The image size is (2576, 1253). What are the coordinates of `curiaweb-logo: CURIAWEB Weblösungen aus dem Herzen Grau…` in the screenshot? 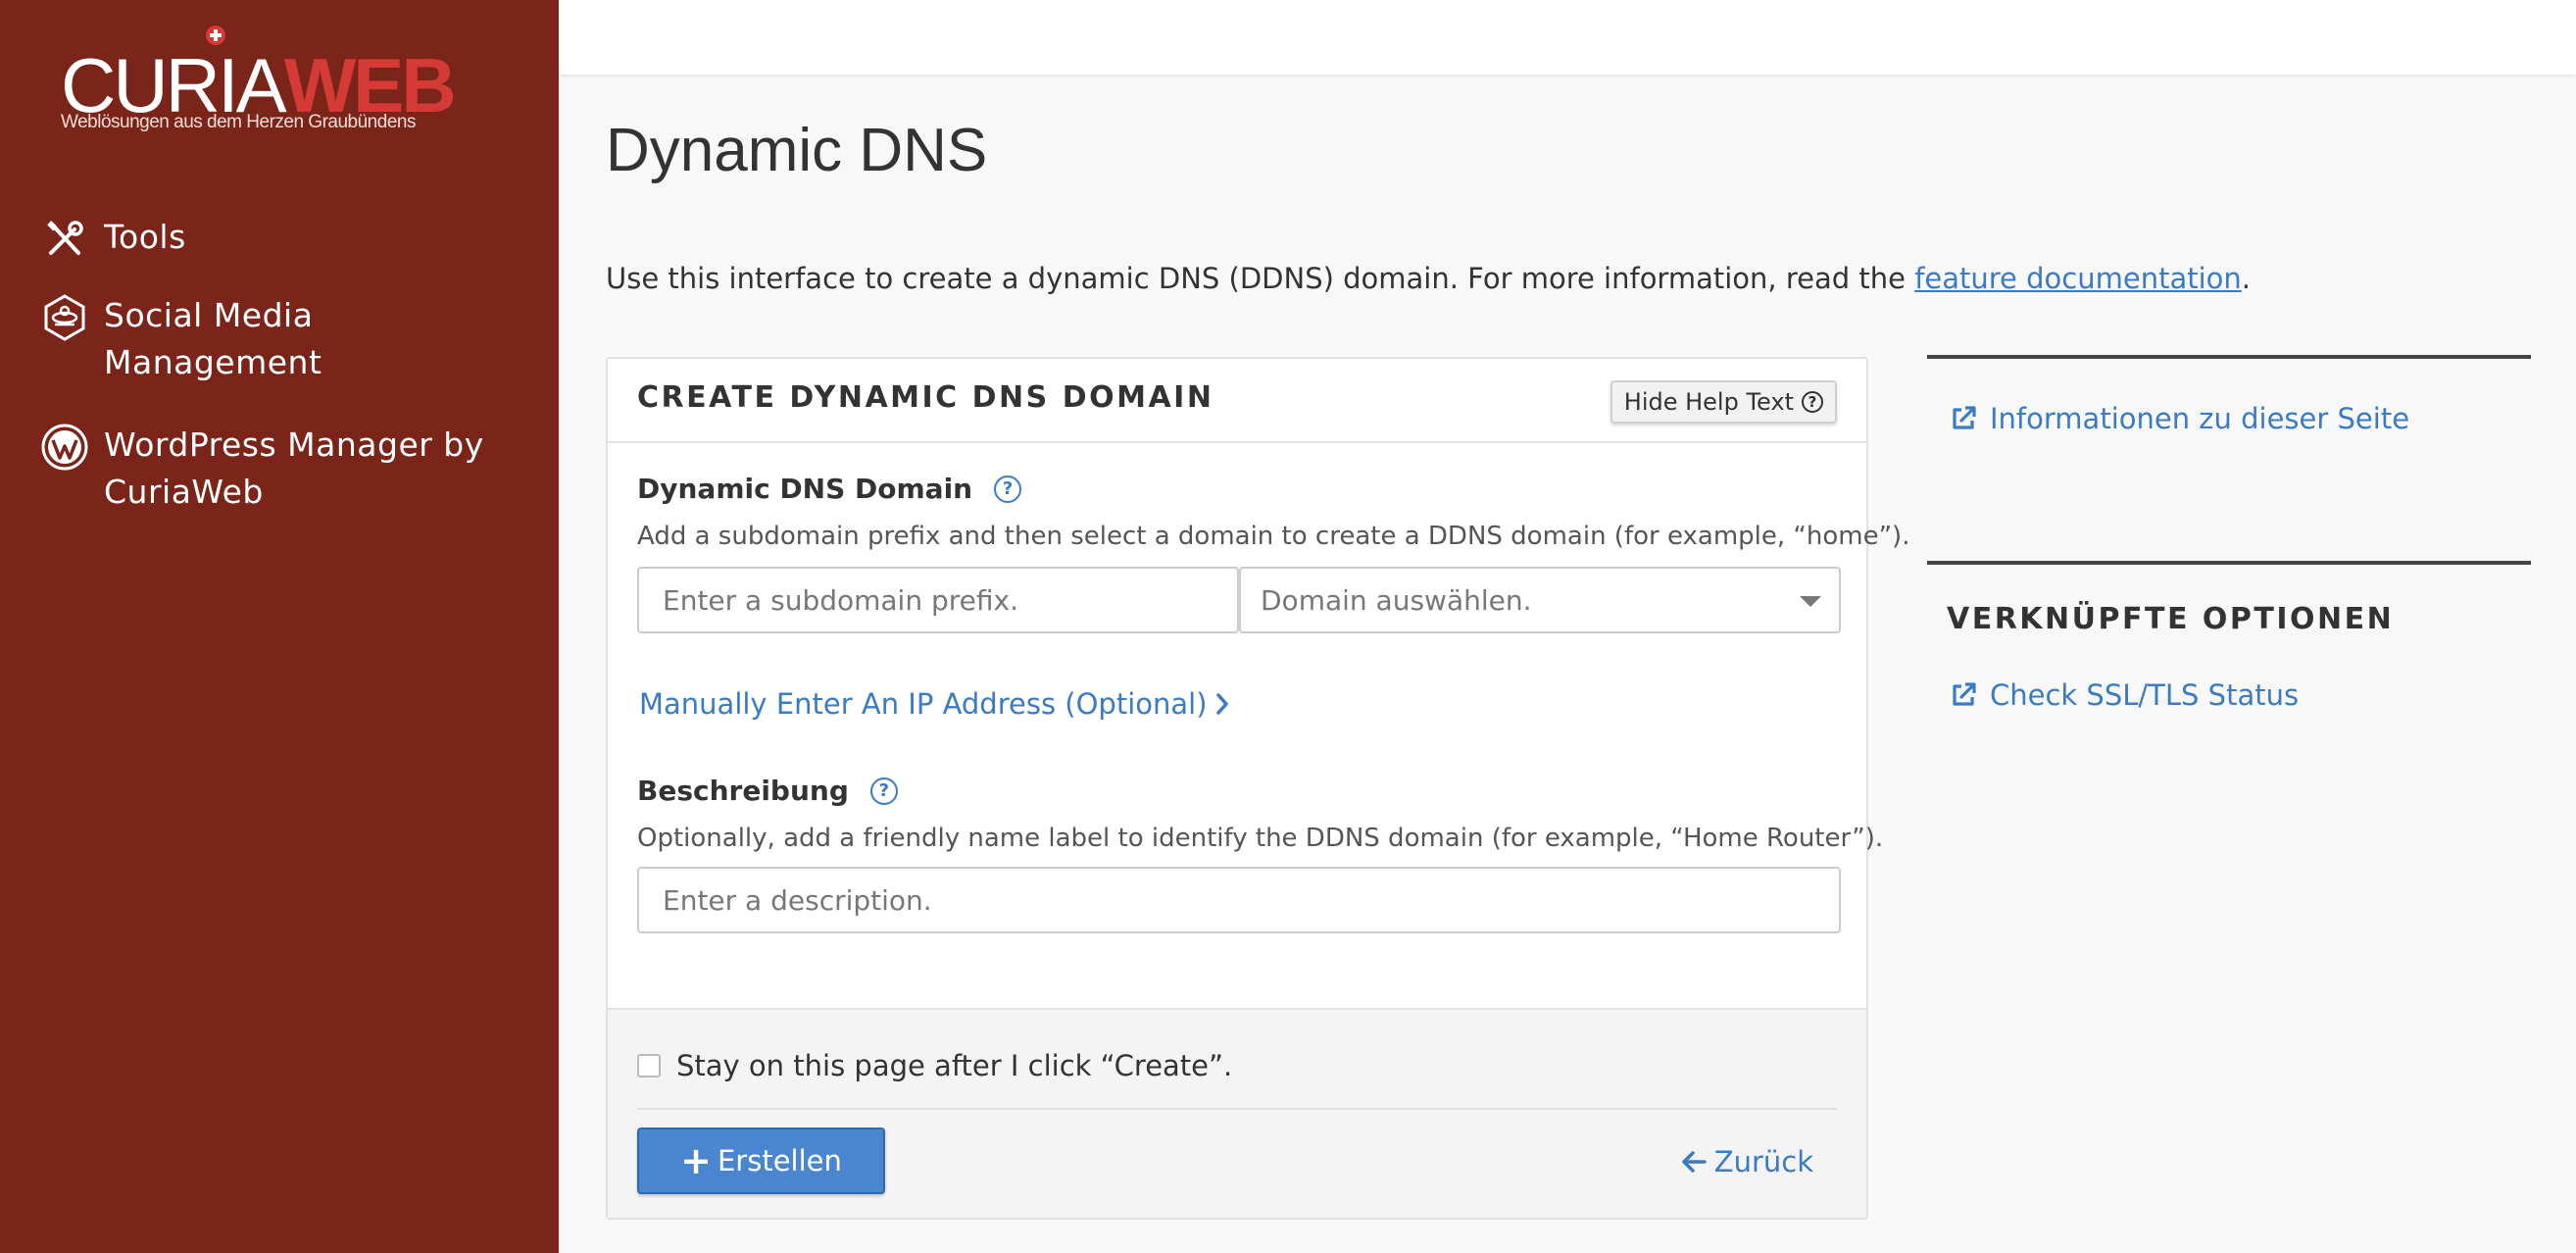 It's located at (259, 81).